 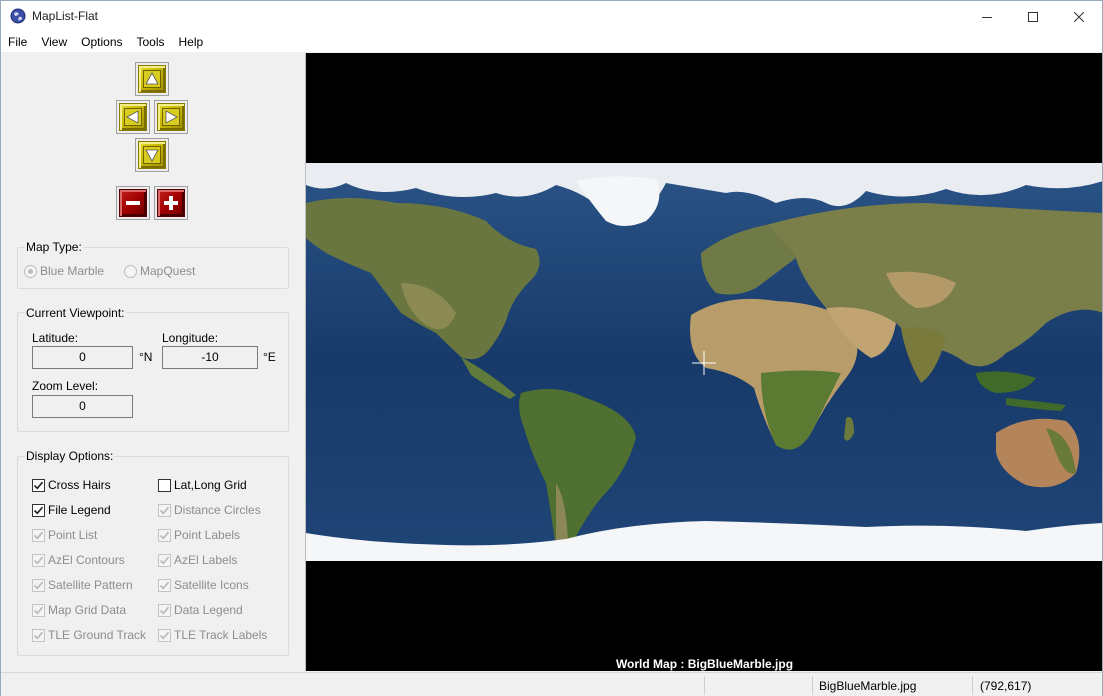 What do you see at coordinates (210, 357) in the screenshot?
I see `longitude-field: -10` at bounding box center [210, 357].